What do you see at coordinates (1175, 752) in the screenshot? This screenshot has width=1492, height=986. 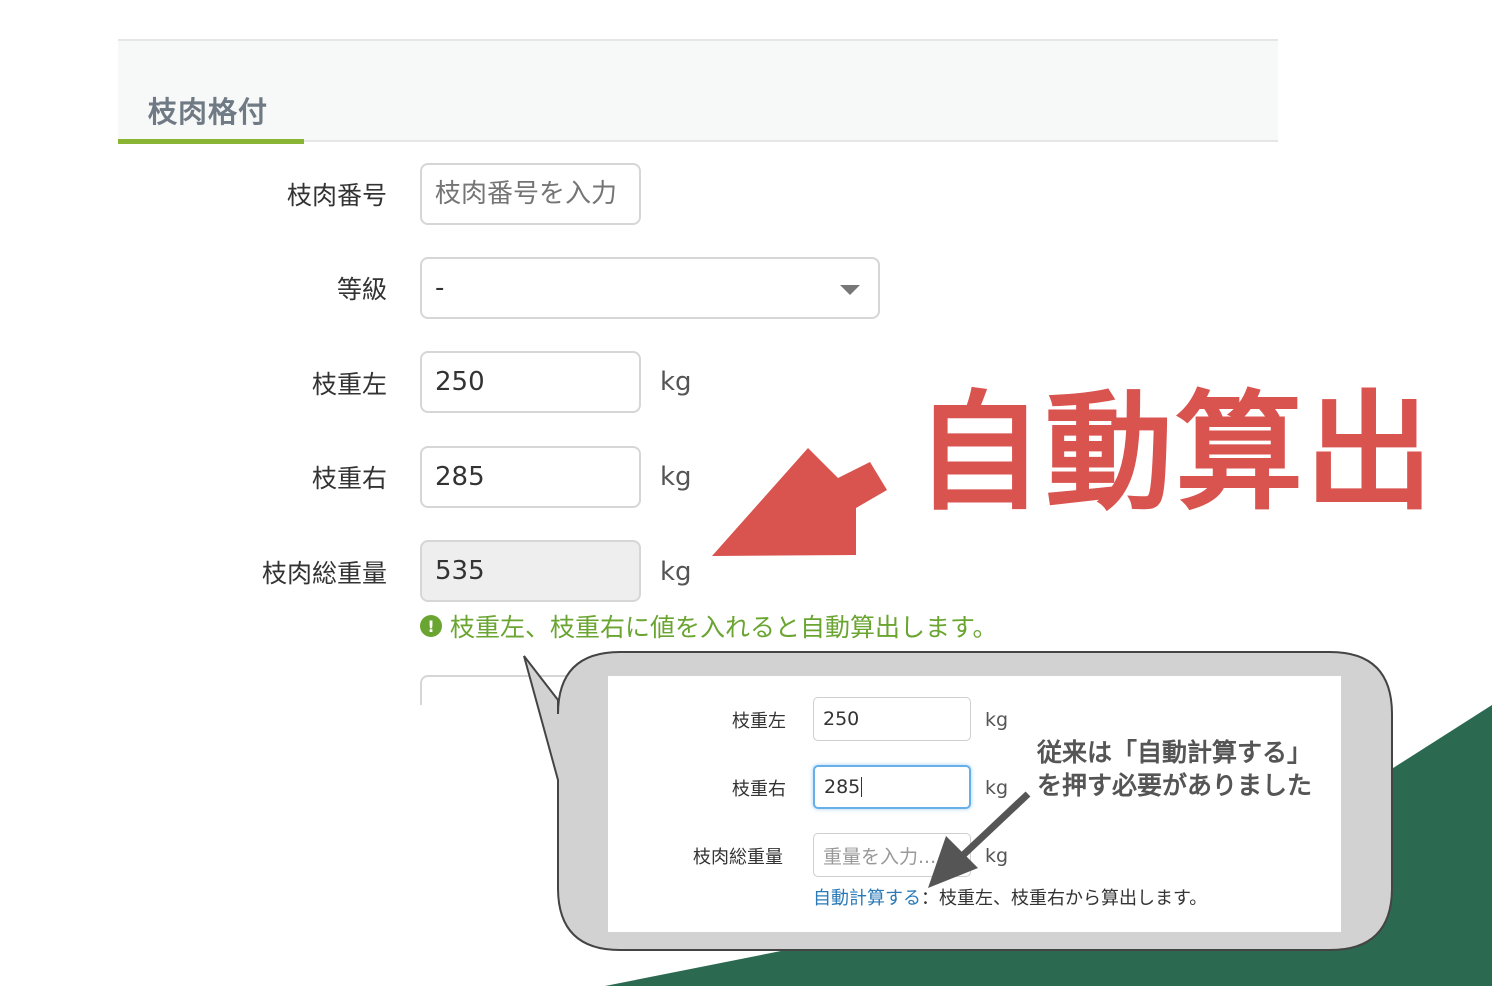 I see `callout-line-1: 従来は「自動計算する」` at bounding box center [1175, 752].